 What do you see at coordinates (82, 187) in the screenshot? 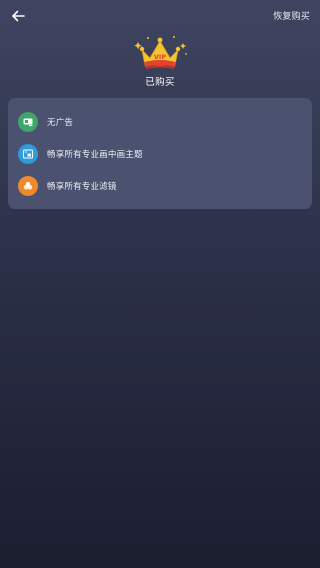
I see `benefit-label: 畅享所有专业滤镜` at bounding box center [82, 187].